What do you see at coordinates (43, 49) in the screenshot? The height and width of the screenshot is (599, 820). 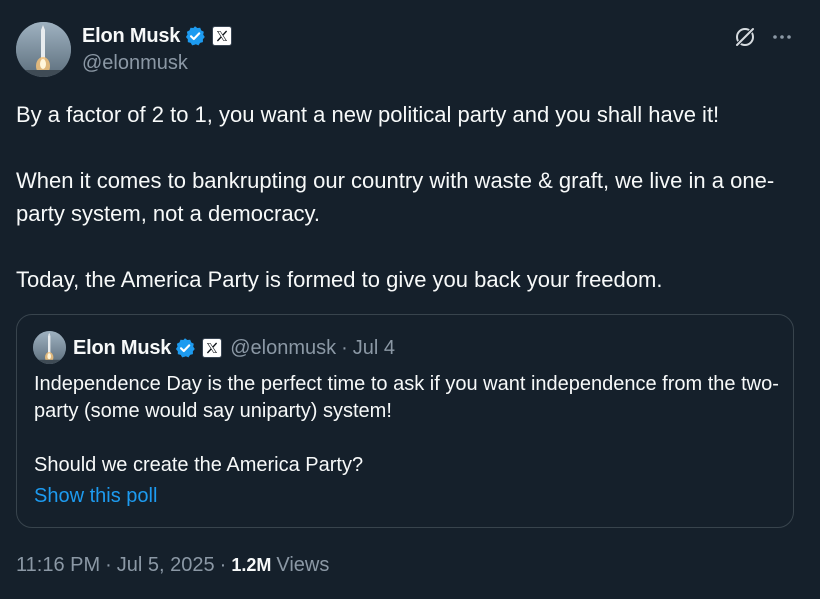 I see `author-avatar` at bounding box center [43, 49].